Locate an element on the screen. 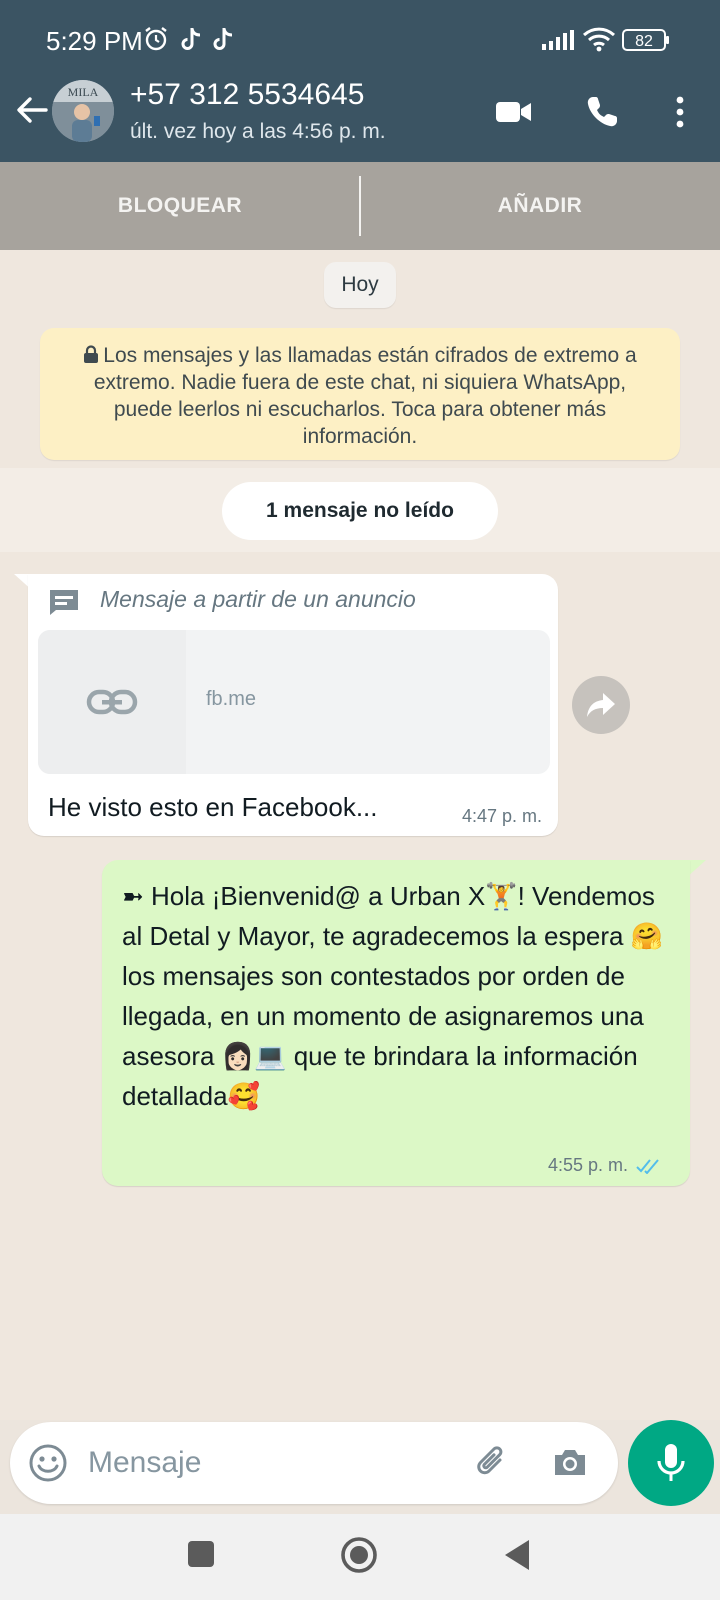 The height and width of the screenshot is (1600, 720). block-add-bar: BLOQUEAR AÑADIR is located at coordinates (360, 206).